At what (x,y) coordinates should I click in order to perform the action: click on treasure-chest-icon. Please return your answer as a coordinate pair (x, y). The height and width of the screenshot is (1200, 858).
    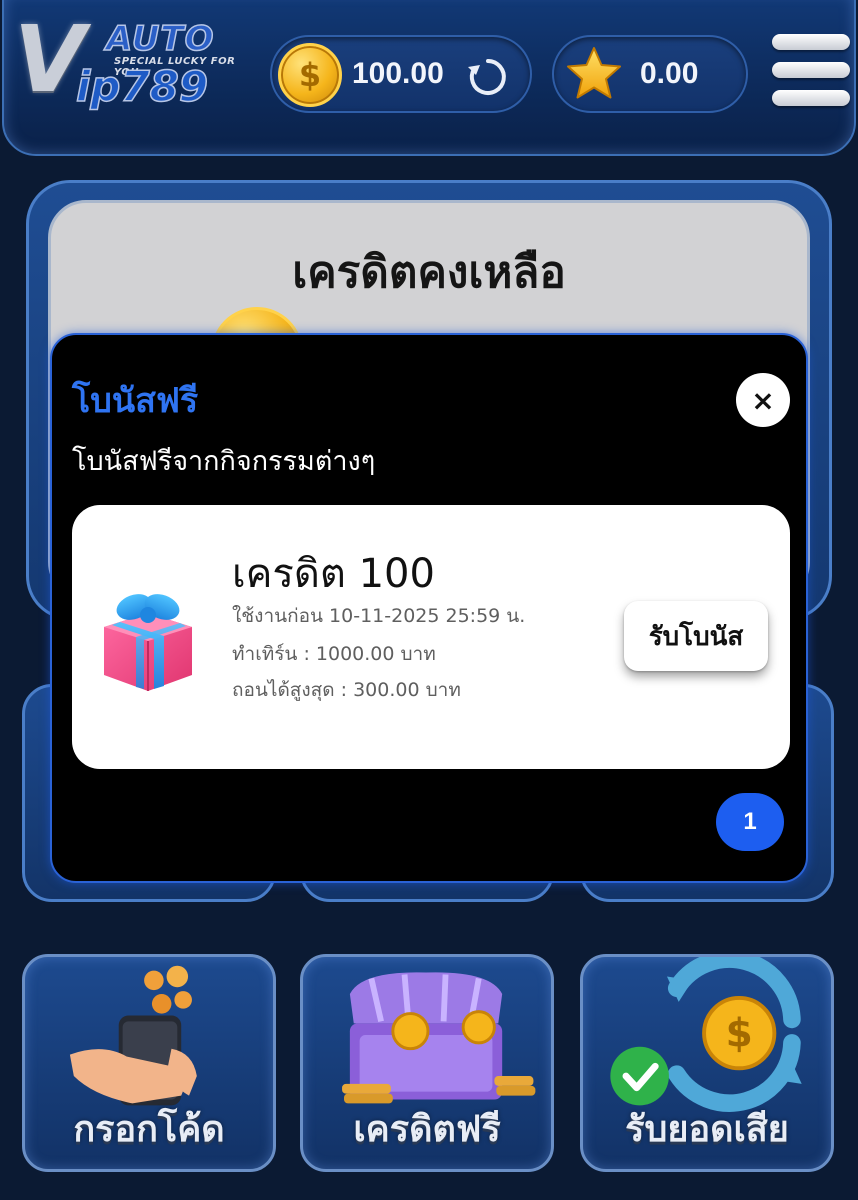
    Looking at the image, I should click on (439, 1038).